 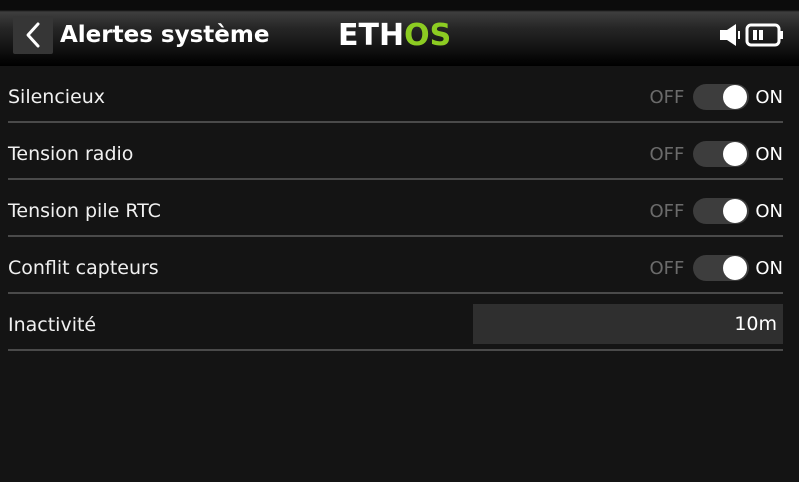 What do you see at coordinates (628, 324) in the screenshot?
I see `inactivite-value-field: 10m` at bounding box center [628, 324].